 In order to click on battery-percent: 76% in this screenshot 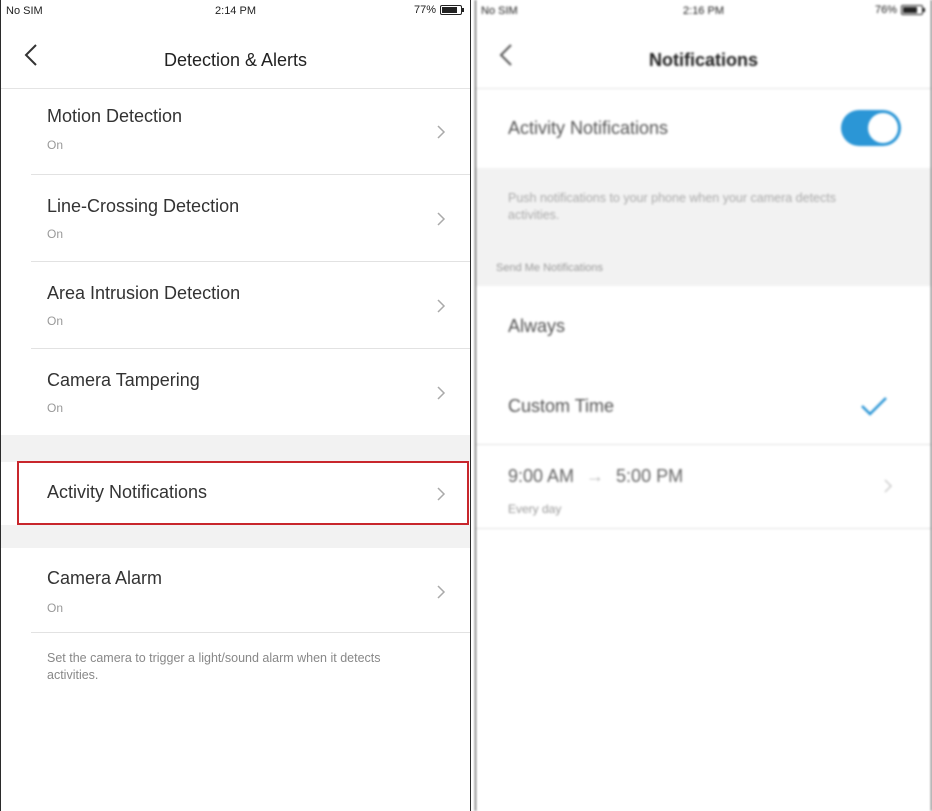, I will do `click(885, 10)`.